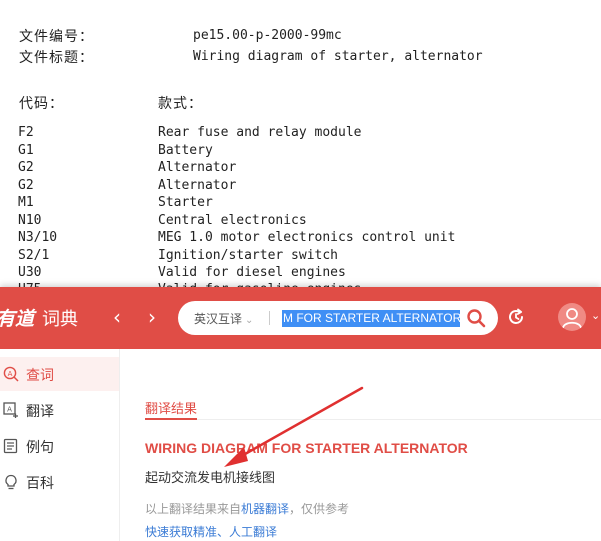 The height and width of the screenshot is (541, 601). What do you see at coordinates (371, 318) in the screenshot?
I see `search-input: M FOR STARTER ALTERNATOR` at bounding box center [371, 318].